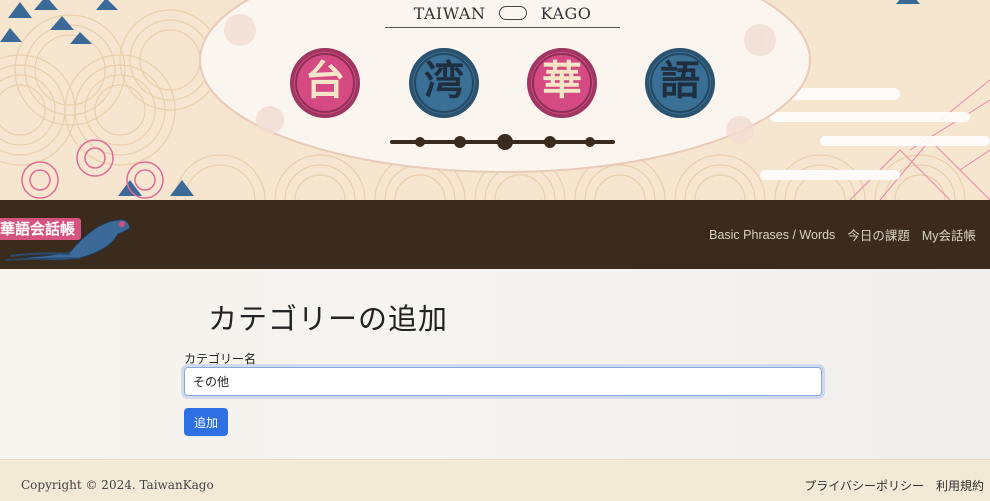 The width and height of the screenshot is (990, 501). What do you see at coordinates (513, 12) in the screenshot?
I see `knot-icon` at bounding box center [513, 12].